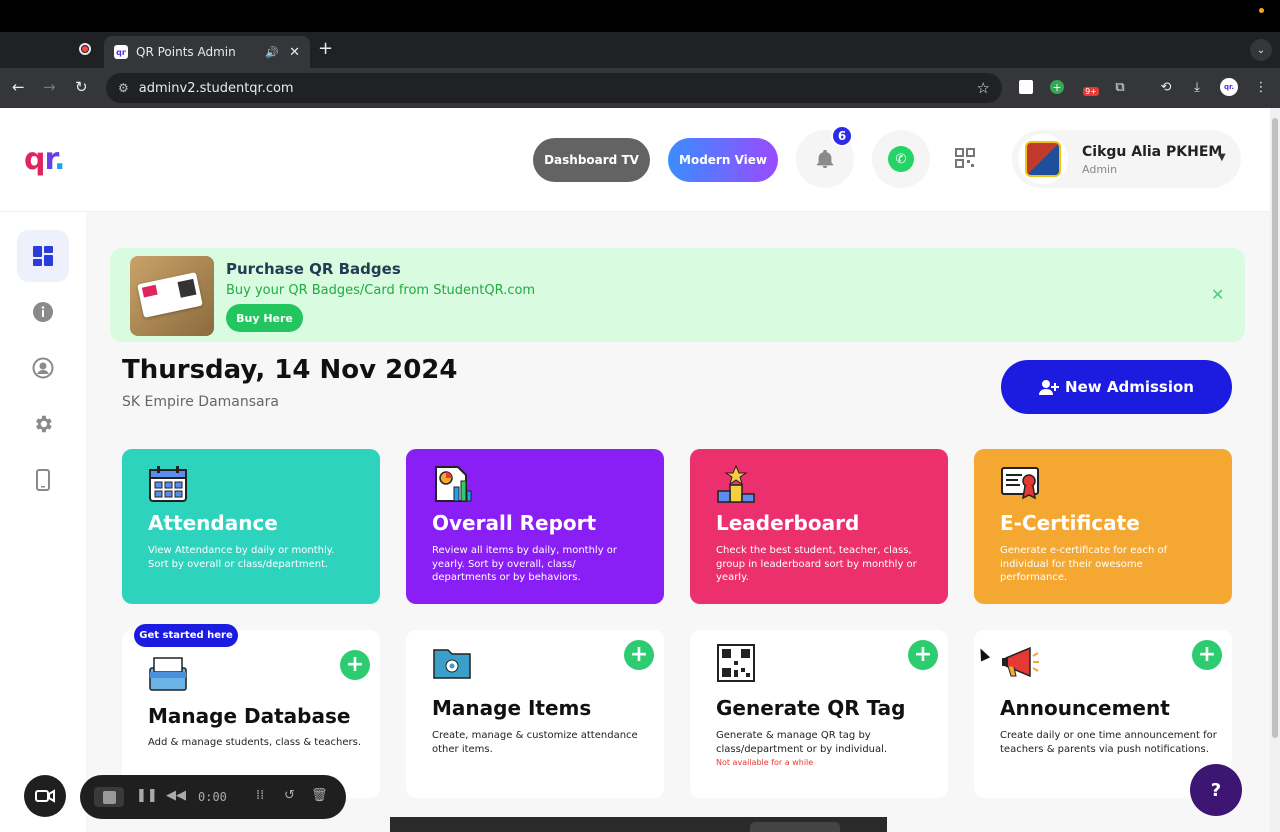  I want to click on recording-indicator-icon, so click(85, 49).